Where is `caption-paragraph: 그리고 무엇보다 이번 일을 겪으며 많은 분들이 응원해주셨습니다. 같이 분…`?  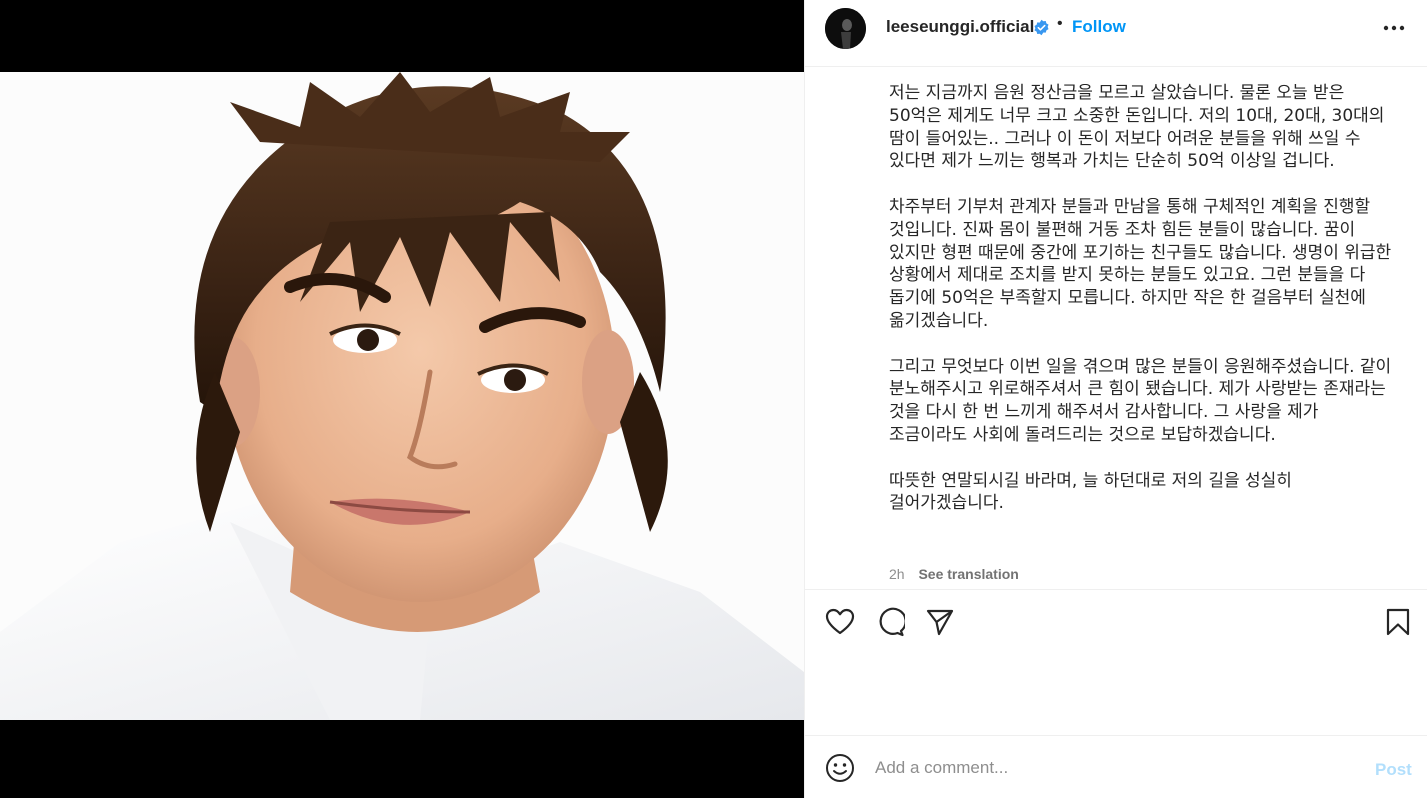
caption-paragraph: 그리고 무엇보다 이번 일을 겪으며 많은 분들이 응원해주셨습니다. 같이 분… is located at coordinates (1140, 400).